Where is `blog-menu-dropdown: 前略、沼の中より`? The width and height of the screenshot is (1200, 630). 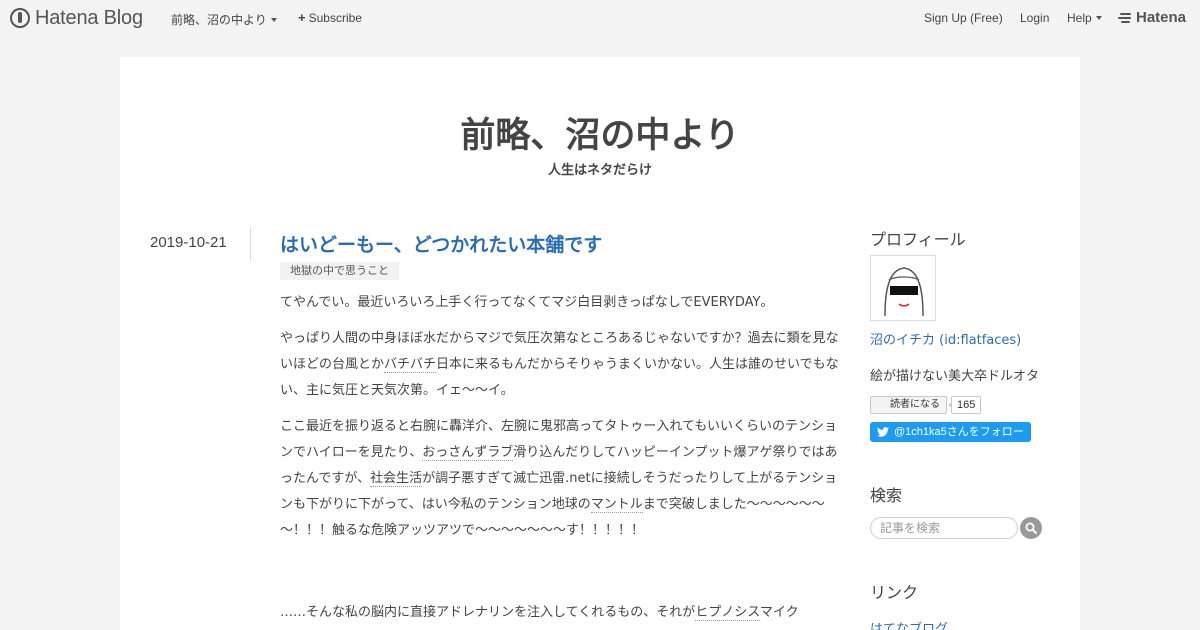
blog-menu-dropdown: 前略、沼の中より is located at coordinates (224, 19).